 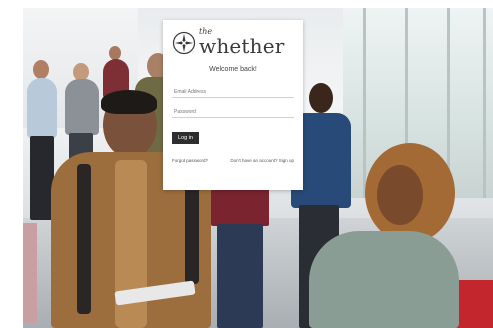 I want to click on window-mullion, so click(x=484, y=103).